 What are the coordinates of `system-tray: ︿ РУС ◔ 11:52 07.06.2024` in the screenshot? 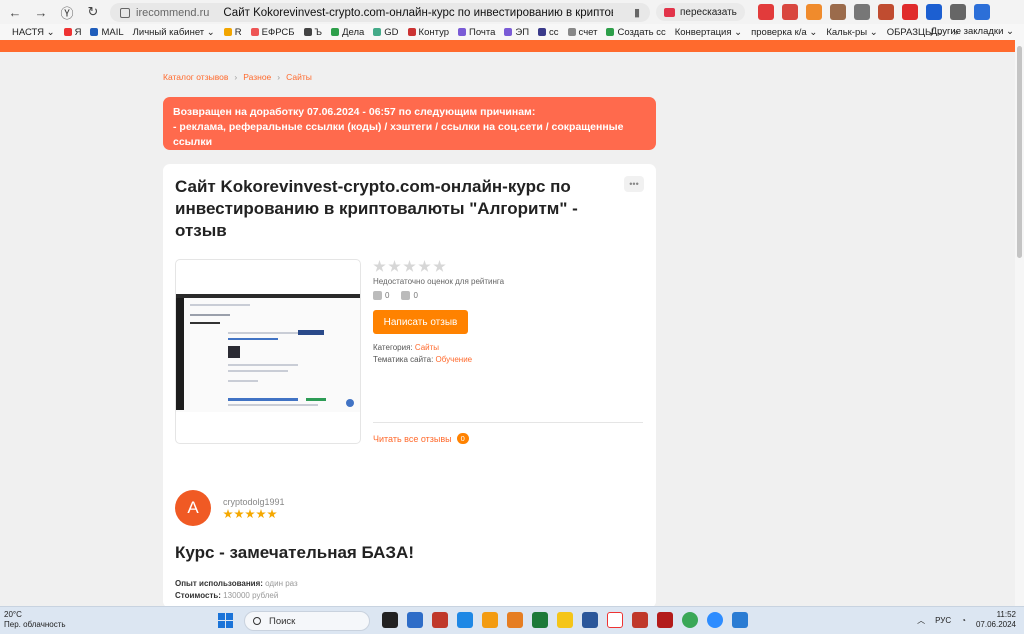 It's located at (966, 620).